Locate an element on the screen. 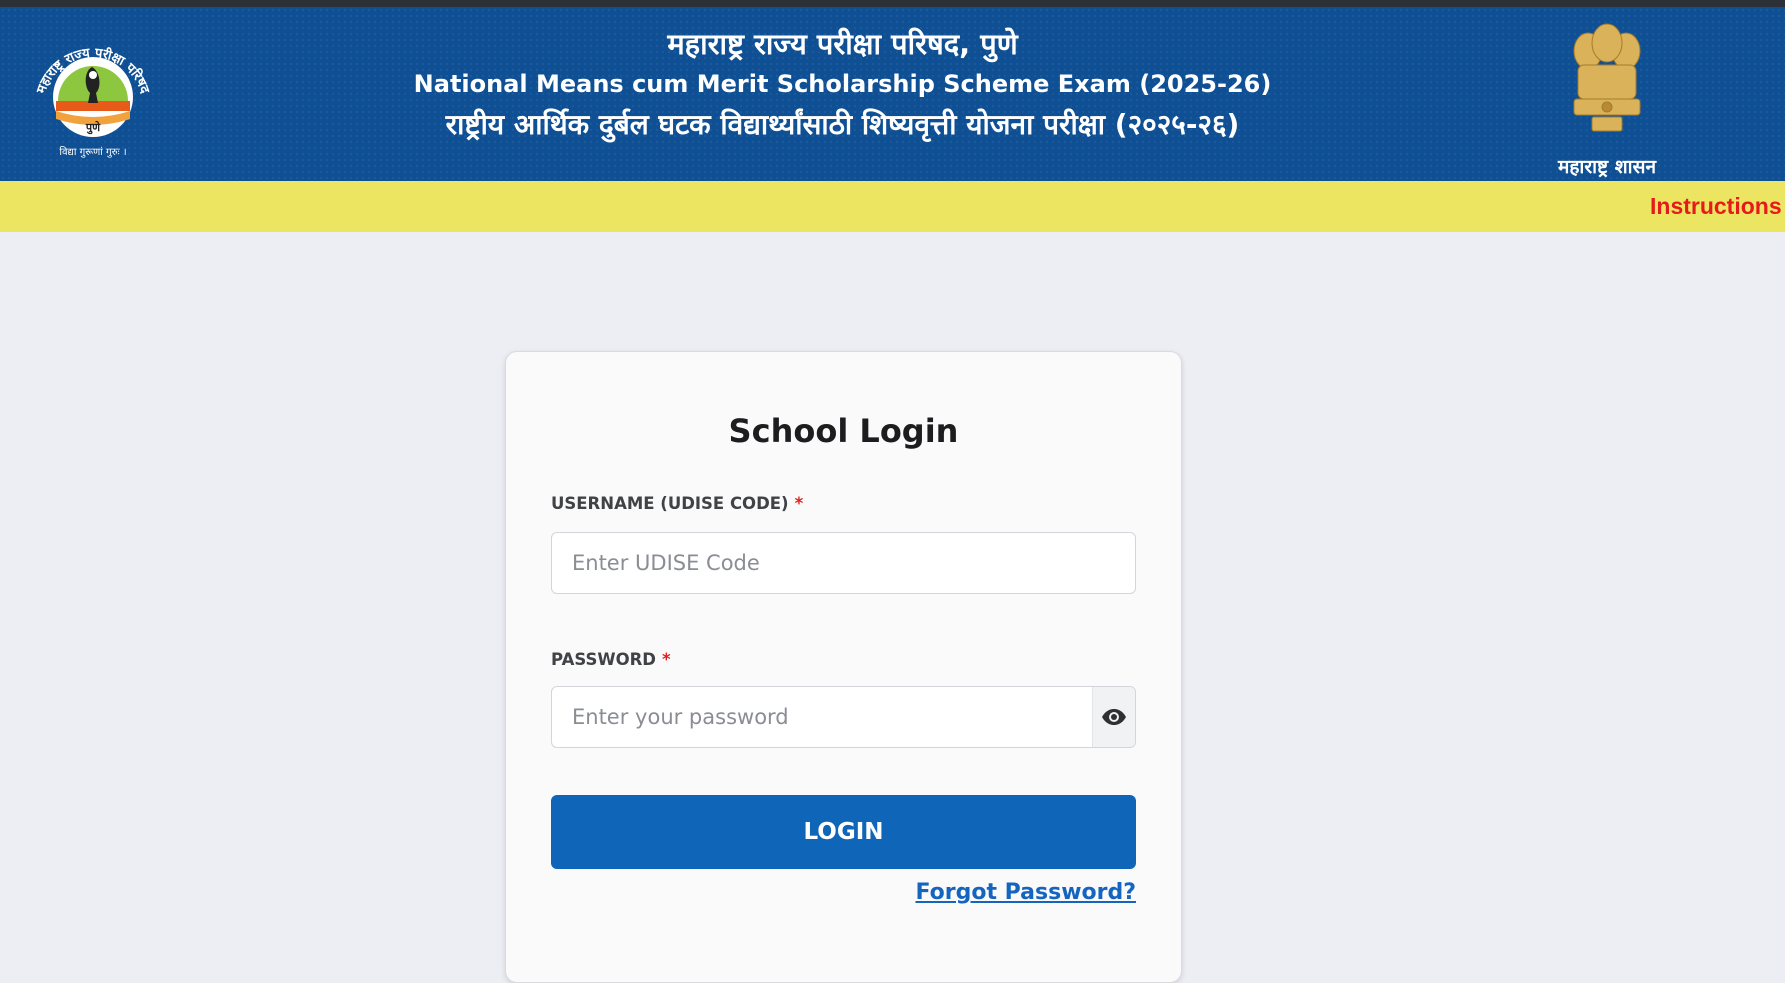 The width and height of the screenshot is (1785, 983). state-emblem-icon is located at coordinates (1607, 77).